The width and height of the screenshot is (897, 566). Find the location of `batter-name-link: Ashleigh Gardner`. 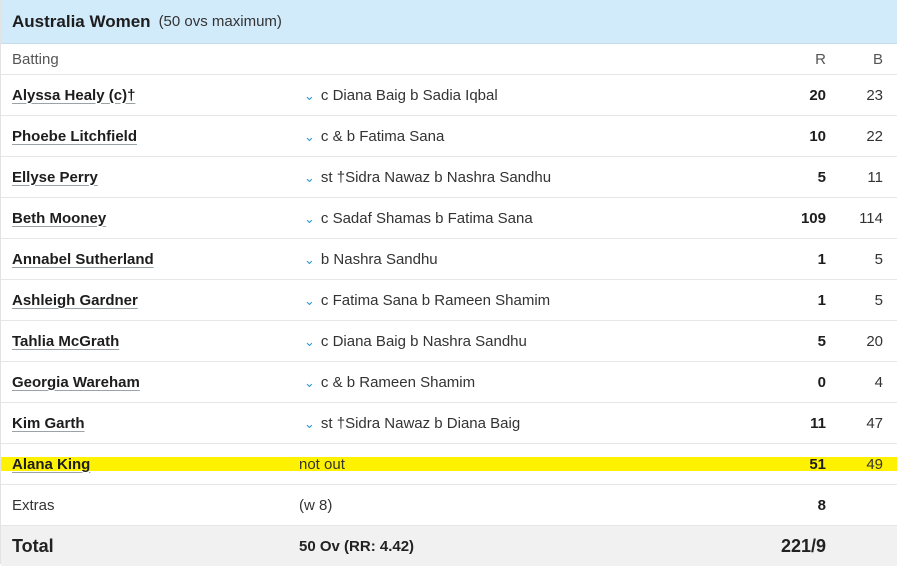

batter-name-link: Ashleigh Gardner is located at coordinates (77, 300).